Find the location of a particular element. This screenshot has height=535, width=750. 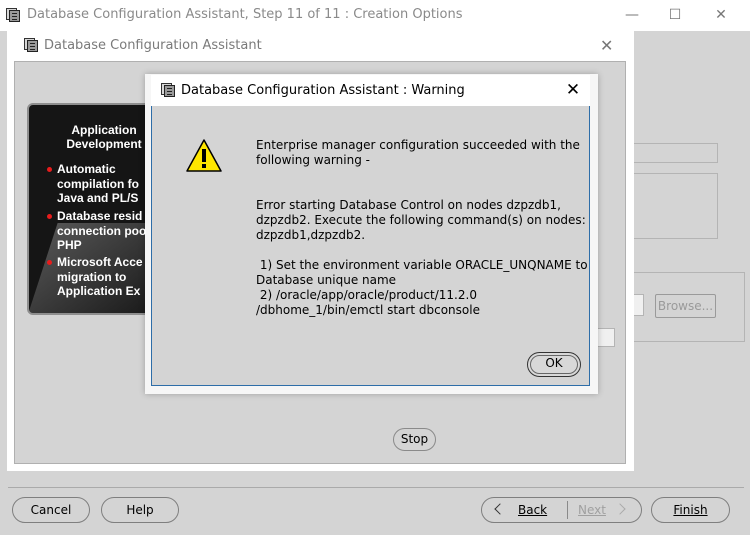

next-button: Next is located at coordinates (605, 510).